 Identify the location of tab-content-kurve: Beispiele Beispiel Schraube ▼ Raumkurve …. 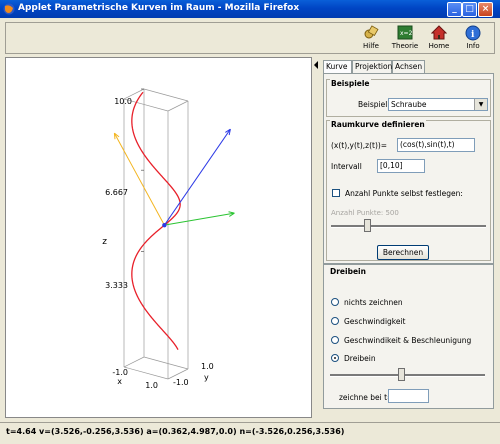
(408, 168).